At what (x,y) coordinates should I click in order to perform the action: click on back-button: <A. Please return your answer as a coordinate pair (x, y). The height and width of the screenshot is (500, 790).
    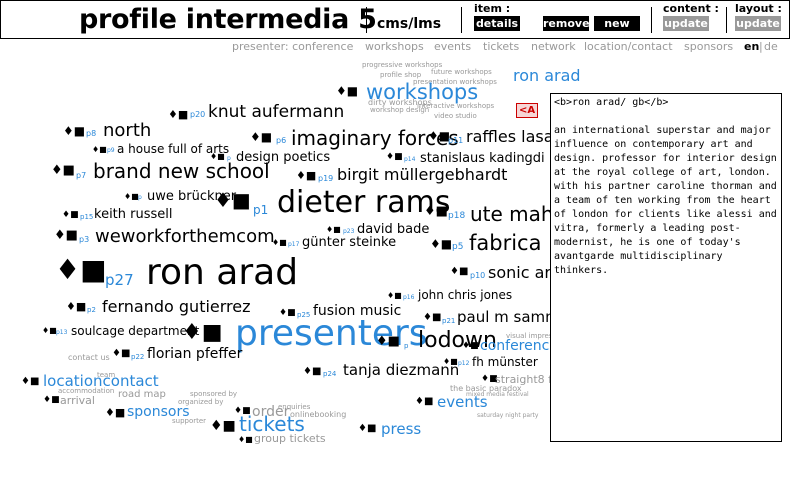
    Looking at the image, I should click on (527, 110).